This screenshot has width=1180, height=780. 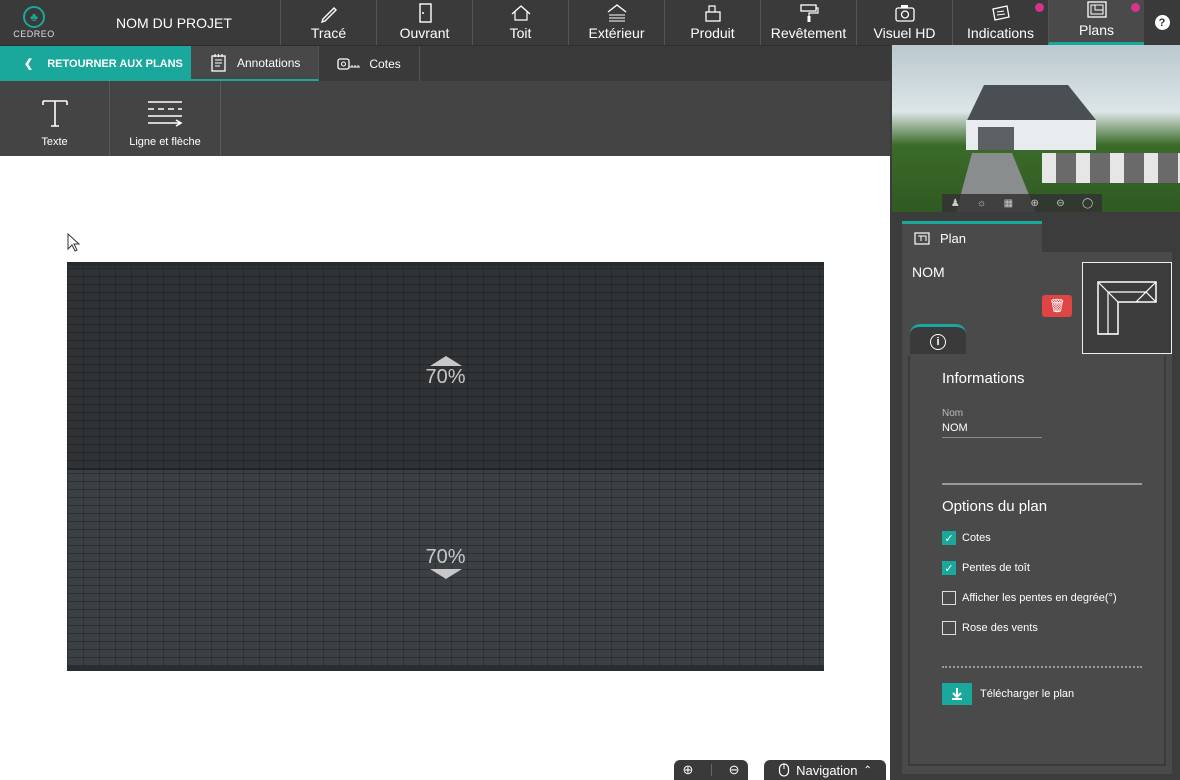 I want to click on person-icon: ♟, so click(x=955, y=203).